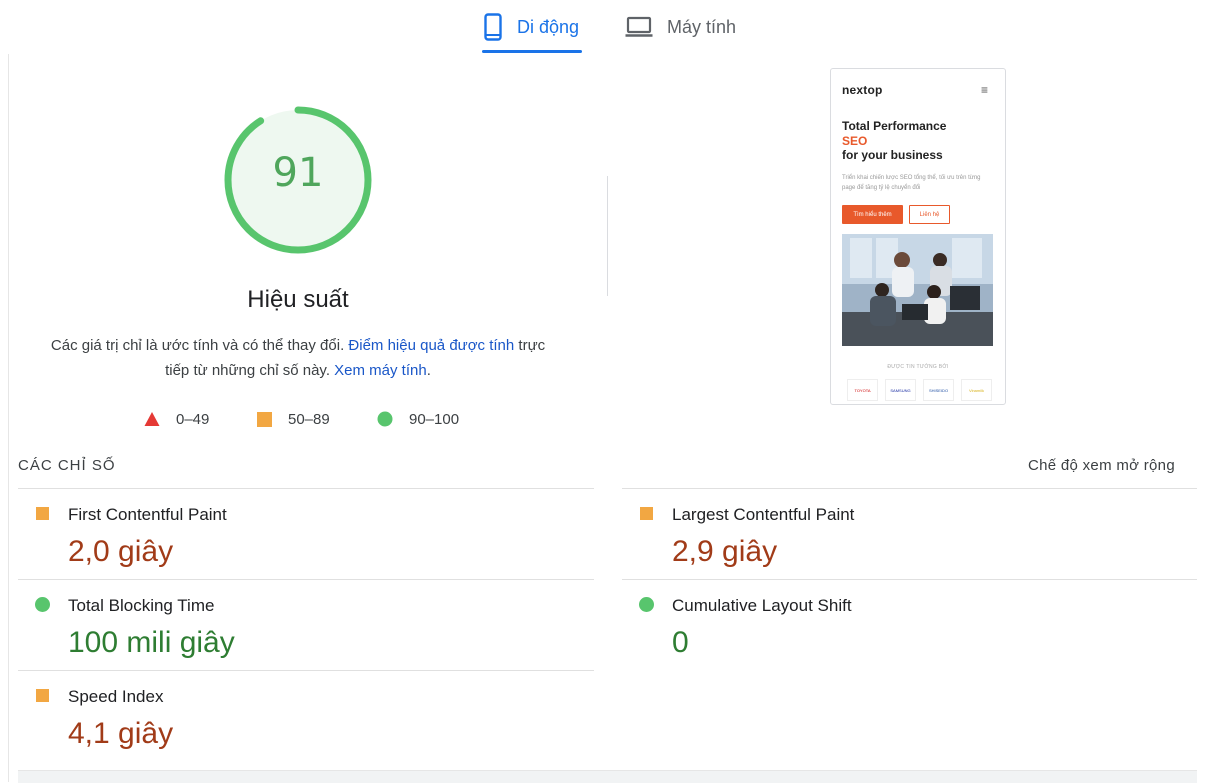  What do you see at coordinates (872, 214) in the screenshot?
I see `preview-primary-button: Tìm hiểu thêm` at bounding box center [872, 214].